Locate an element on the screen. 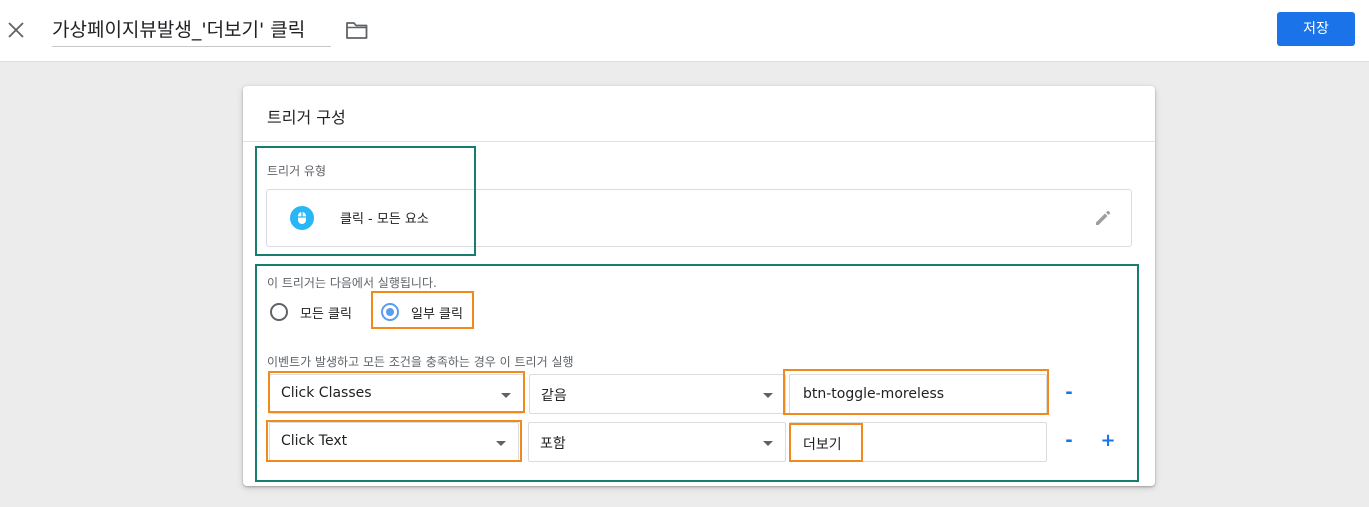 This screenshot has height=507, width=1369. fires-on-label: 이 트리거는 다음에서 실행됩니다. is located at coordinates (352, 283).